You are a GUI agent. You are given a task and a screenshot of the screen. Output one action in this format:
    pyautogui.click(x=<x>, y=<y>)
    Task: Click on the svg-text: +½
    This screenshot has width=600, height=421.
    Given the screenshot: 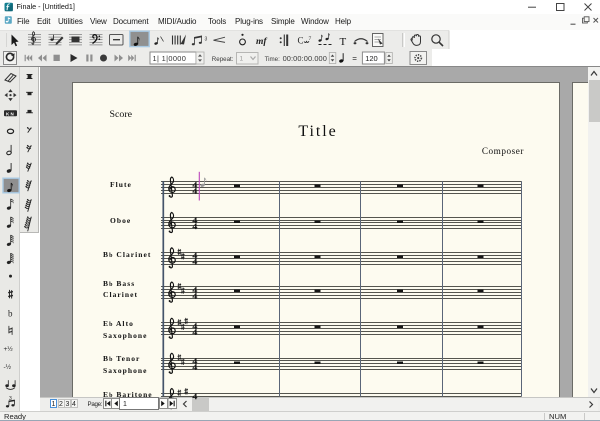 What is the action you would take?
    pyautogui.click(x=9, y=349)
    